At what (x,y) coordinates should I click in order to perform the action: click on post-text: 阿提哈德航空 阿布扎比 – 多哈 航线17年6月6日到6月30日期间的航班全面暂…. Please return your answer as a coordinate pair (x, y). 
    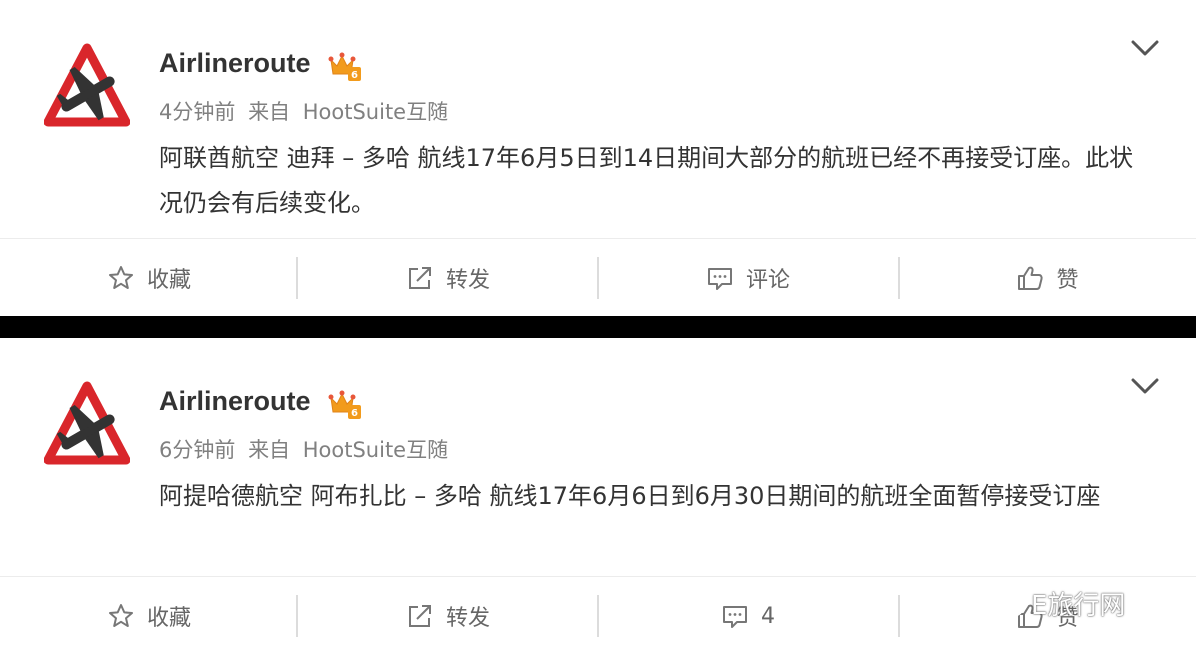
    Looking at the image, I should click on (630, 496).